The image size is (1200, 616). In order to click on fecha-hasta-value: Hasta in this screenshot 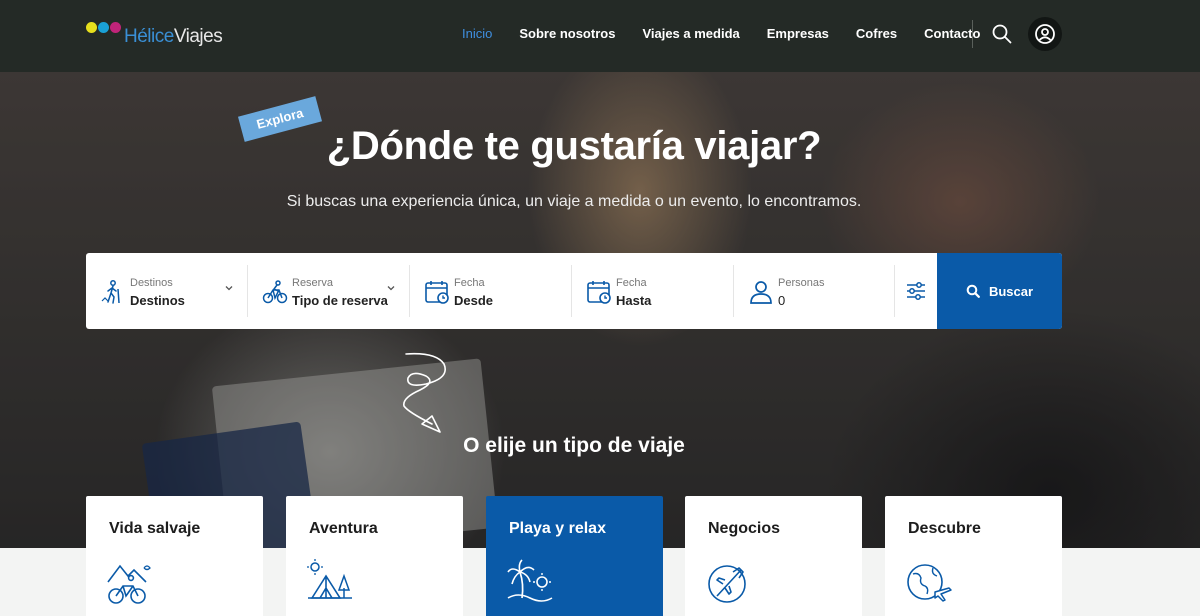, I will do `click(634, 300)`.